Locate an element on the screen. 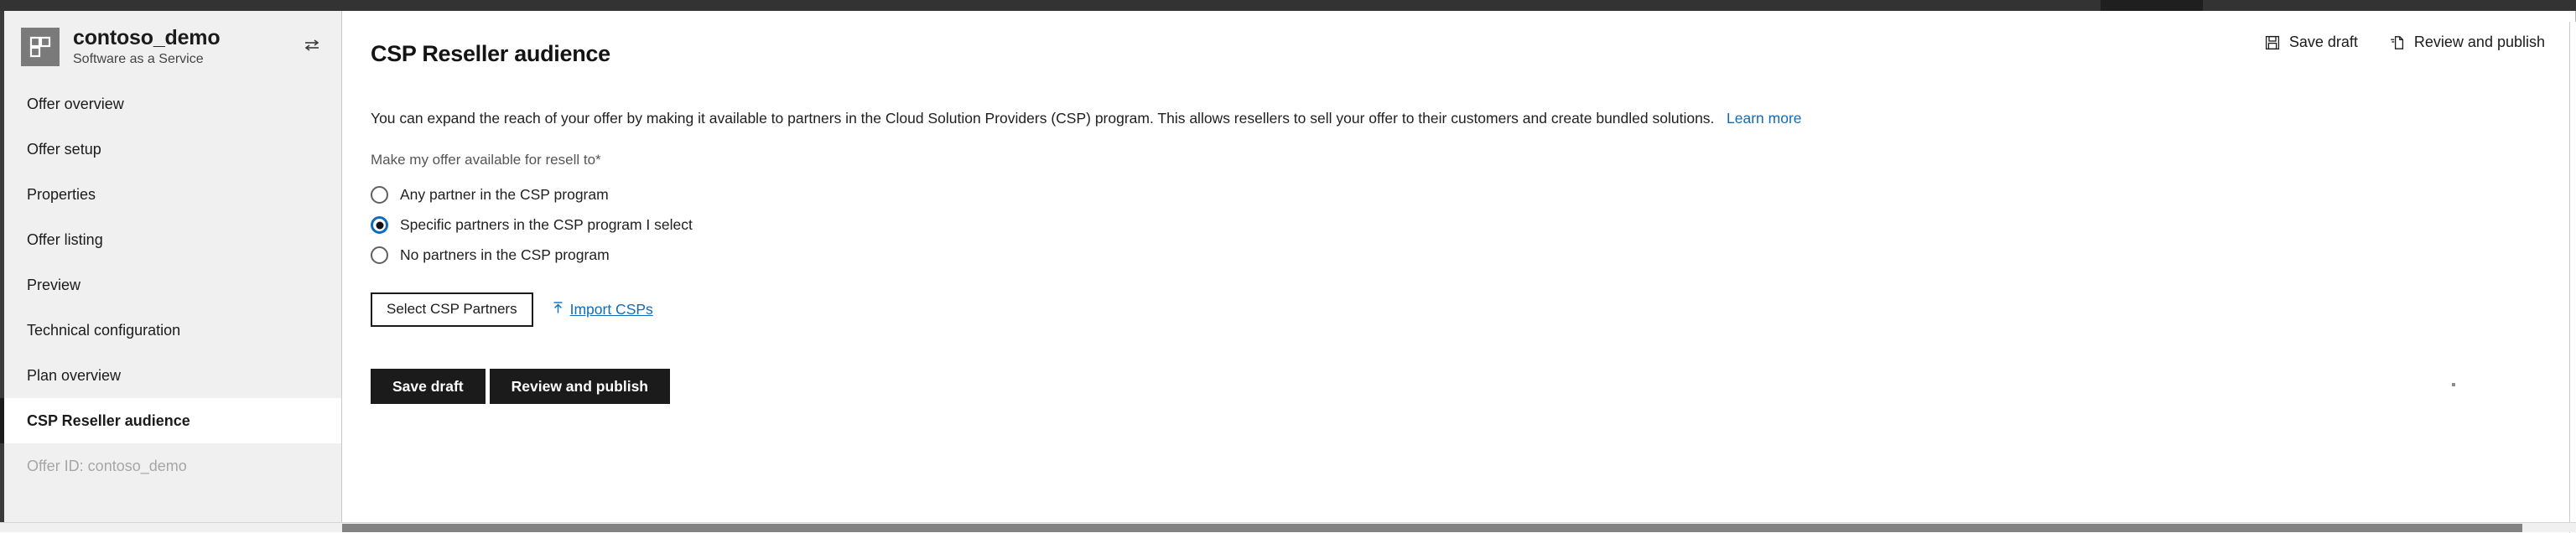  publish-document-icon is located at coordinates (2397, 42).